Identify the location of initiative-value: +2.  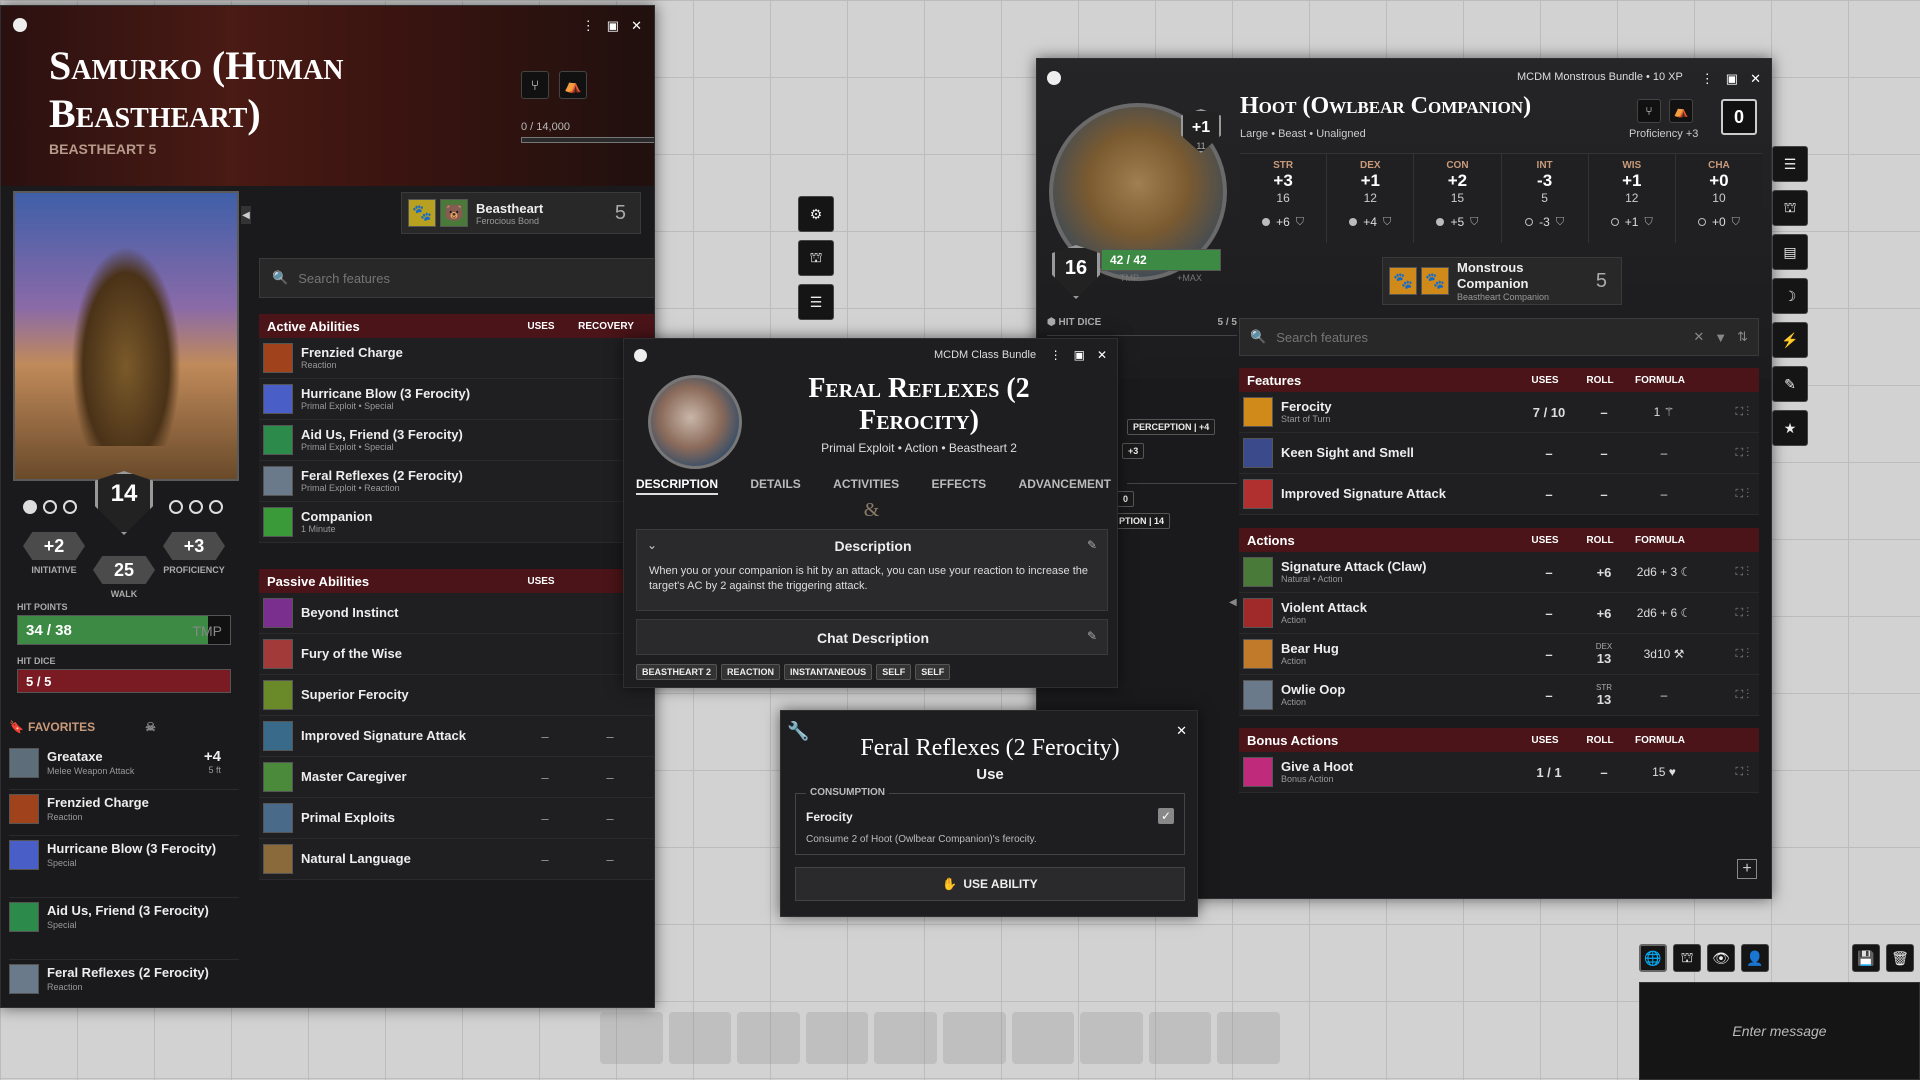
(54, 546).